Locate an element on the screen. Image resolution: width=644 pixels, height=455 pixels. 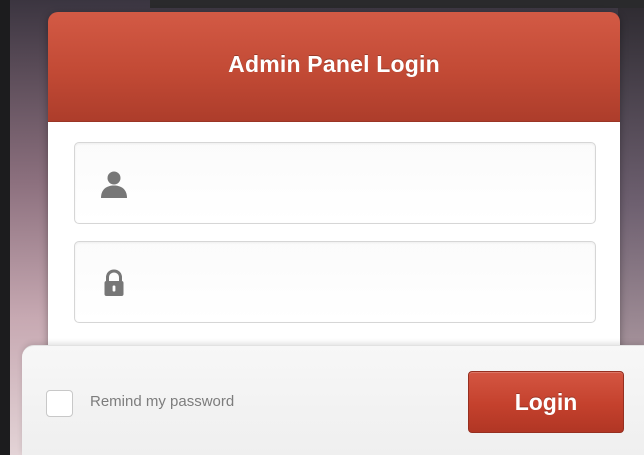
login-button: Login is located at coordinates (546, 402).